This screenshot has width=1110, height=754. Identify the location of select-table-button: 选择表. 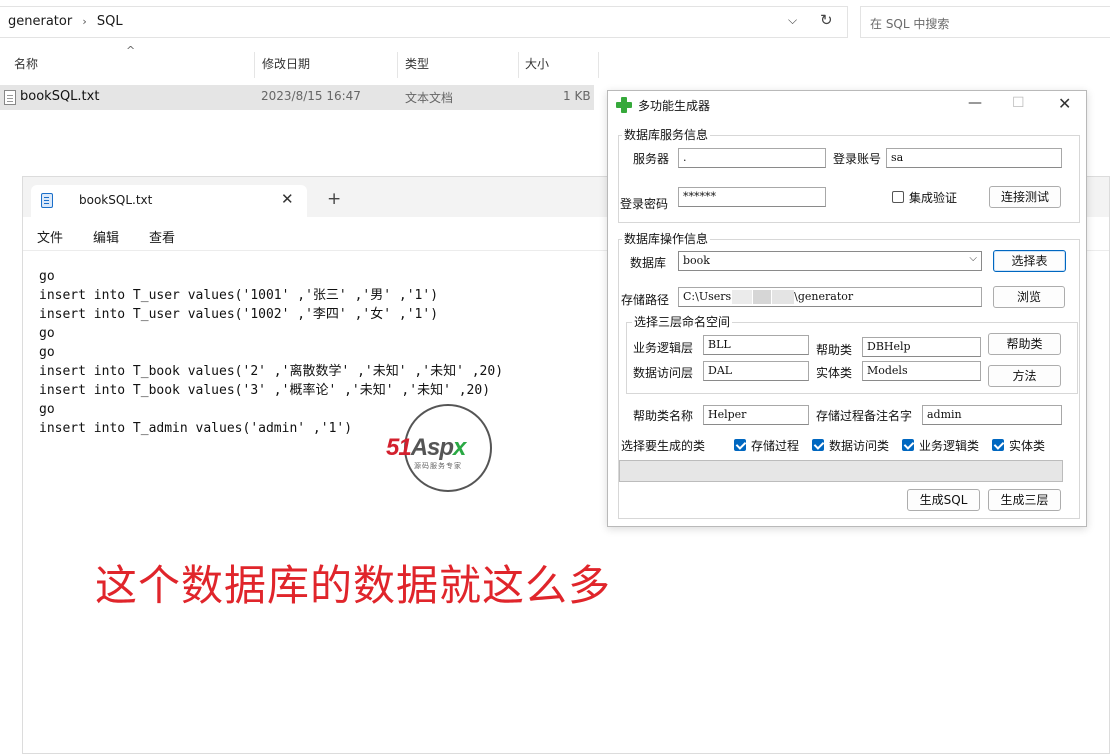
(1029, 261).